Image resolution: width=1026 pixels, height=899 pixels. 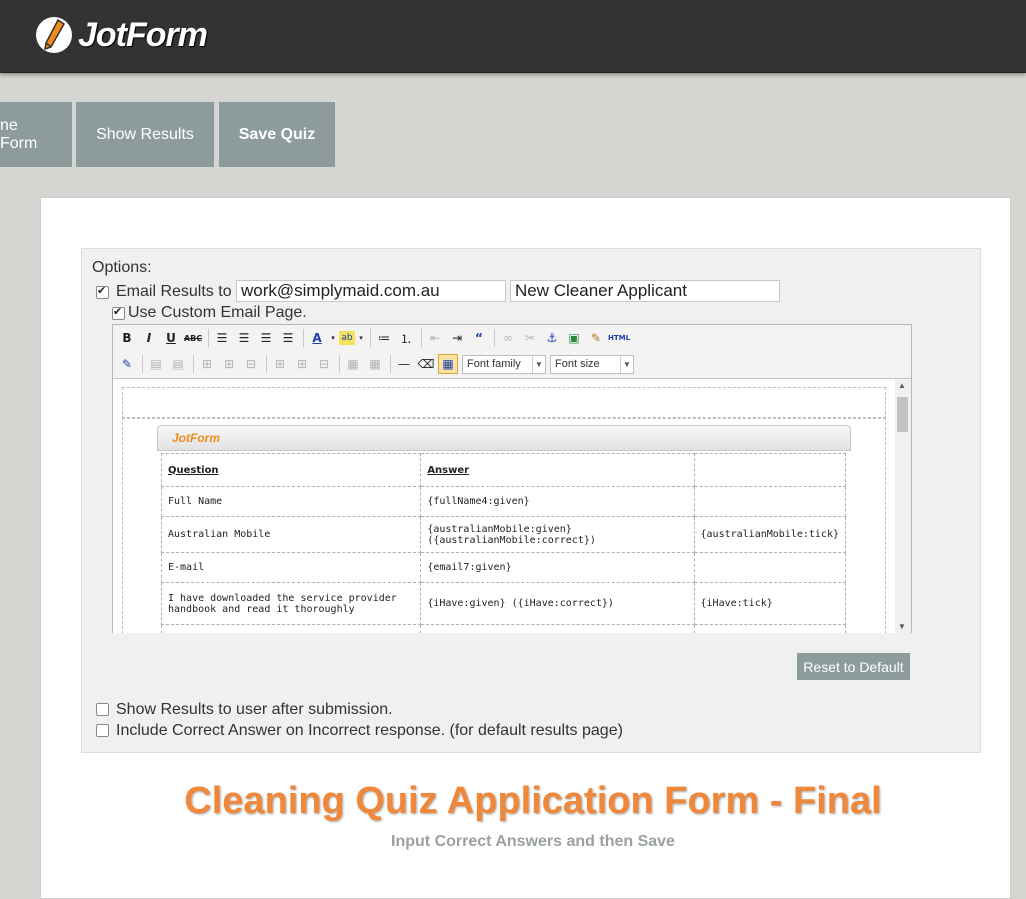 I want to click on table-cell: {australianMobile:tick}, so click(x=770, y=534).